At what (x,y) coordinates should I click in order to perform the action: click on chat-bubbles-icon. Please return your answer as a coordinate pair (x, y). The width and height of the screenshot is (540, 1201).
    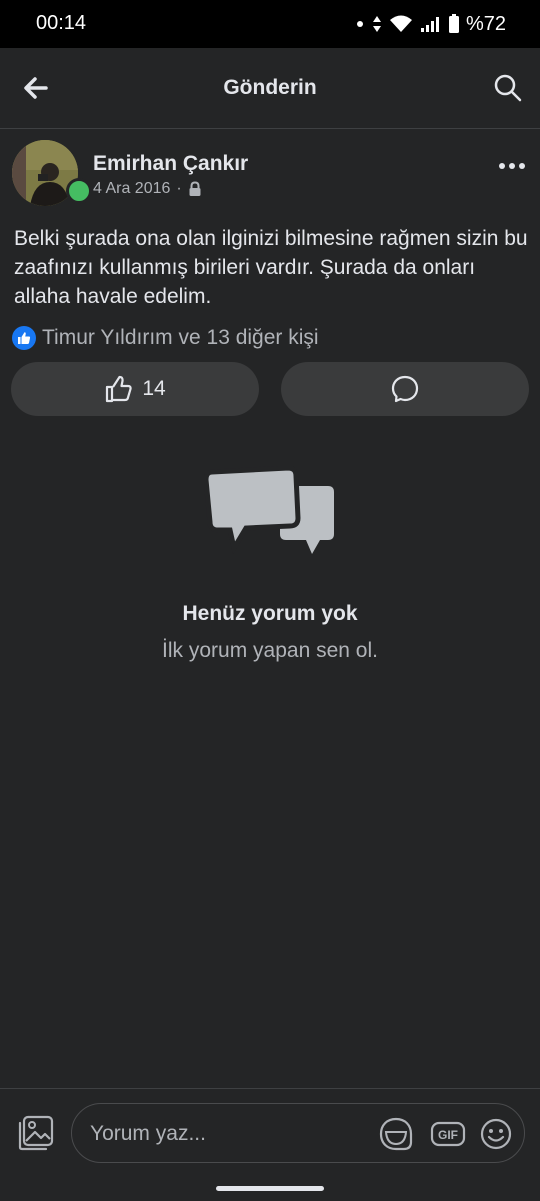
    Looking at the image, I should click on (270, 512).